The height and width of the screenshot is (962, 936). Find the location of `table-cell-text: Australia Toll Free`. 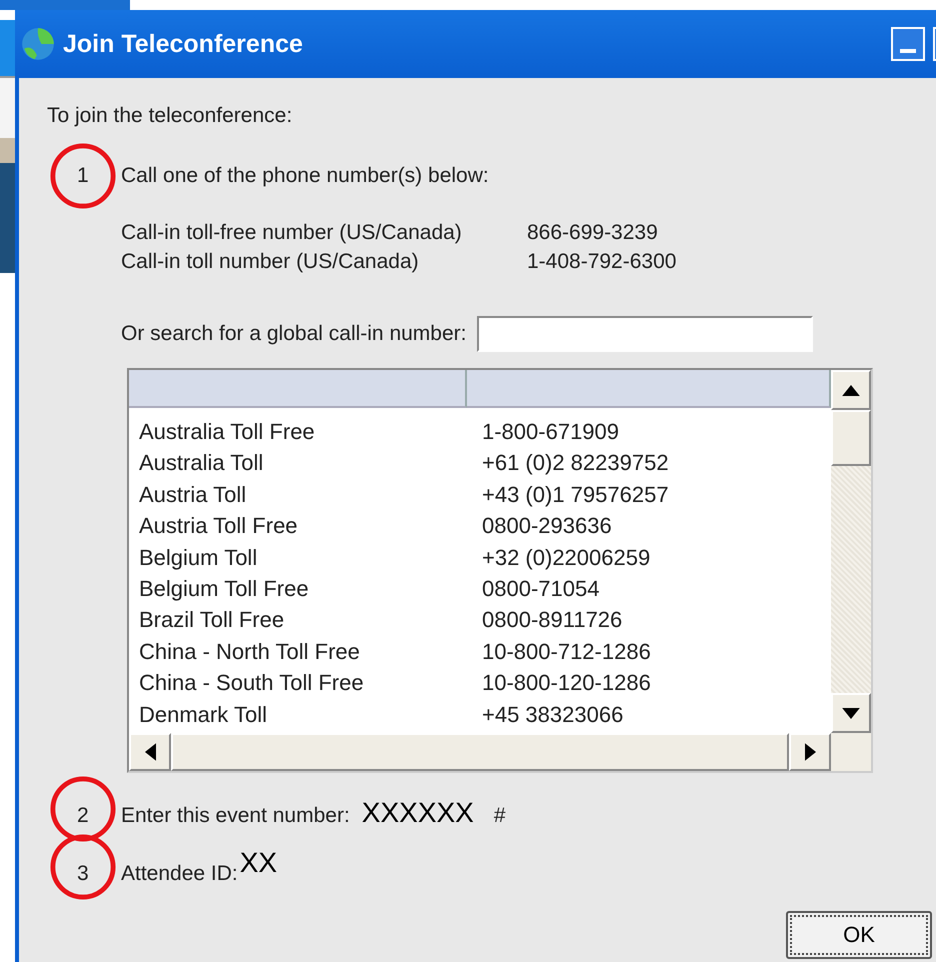

table-cell-text: Australia Toll Free is located at coordinates (227, 432).